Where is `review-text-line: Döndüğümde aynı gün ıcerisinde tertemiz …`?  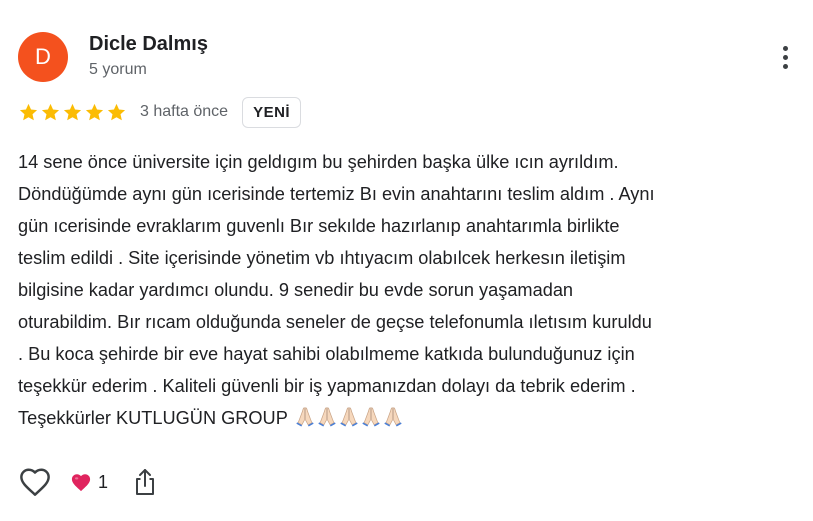
review-text-line: Döndüğümde aynı gün ıcerisinde tertemiz … is located at coordinates (336, 194).